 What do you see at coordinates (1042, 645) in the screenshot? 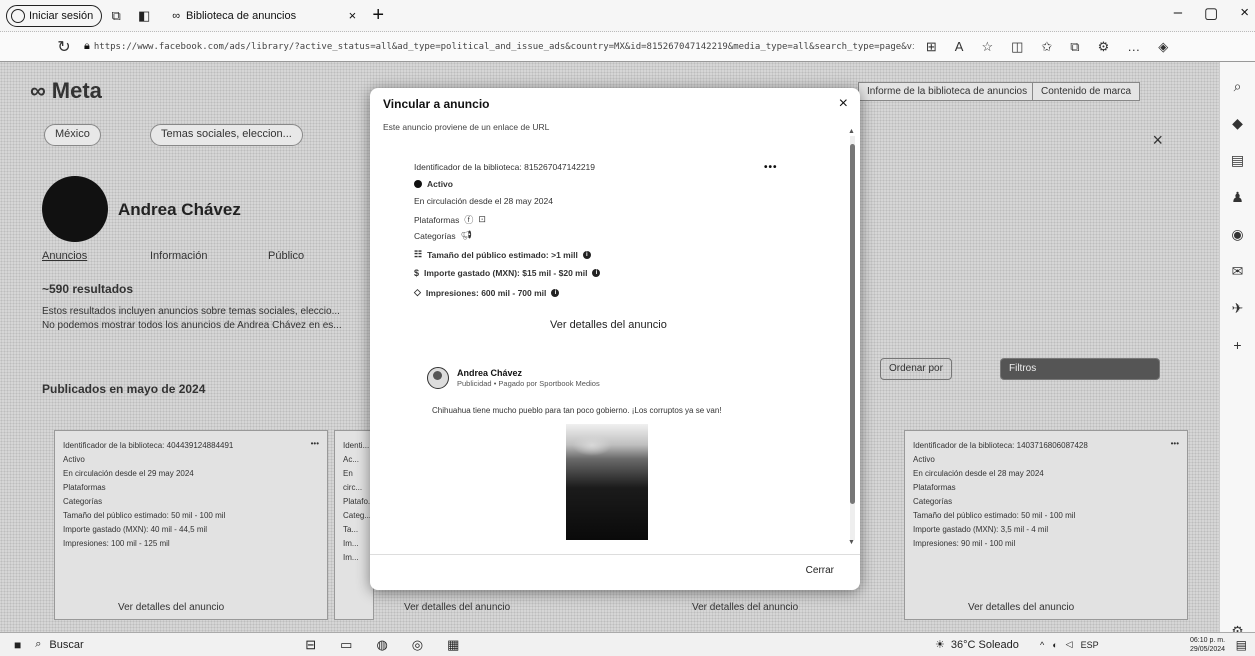
I see `chevron-up-icon: ^` at bounding box center [1042, 645].